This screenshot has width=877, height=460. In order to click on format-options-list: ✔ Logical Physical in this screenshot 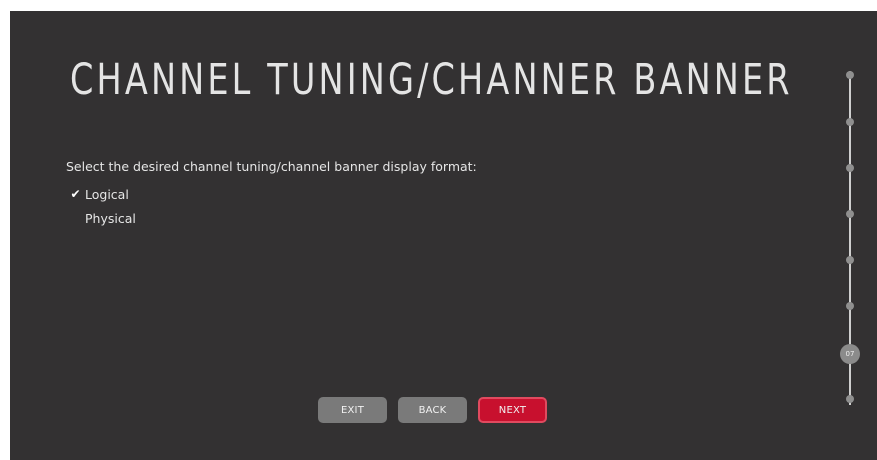, I will do `click(101, 206)`.